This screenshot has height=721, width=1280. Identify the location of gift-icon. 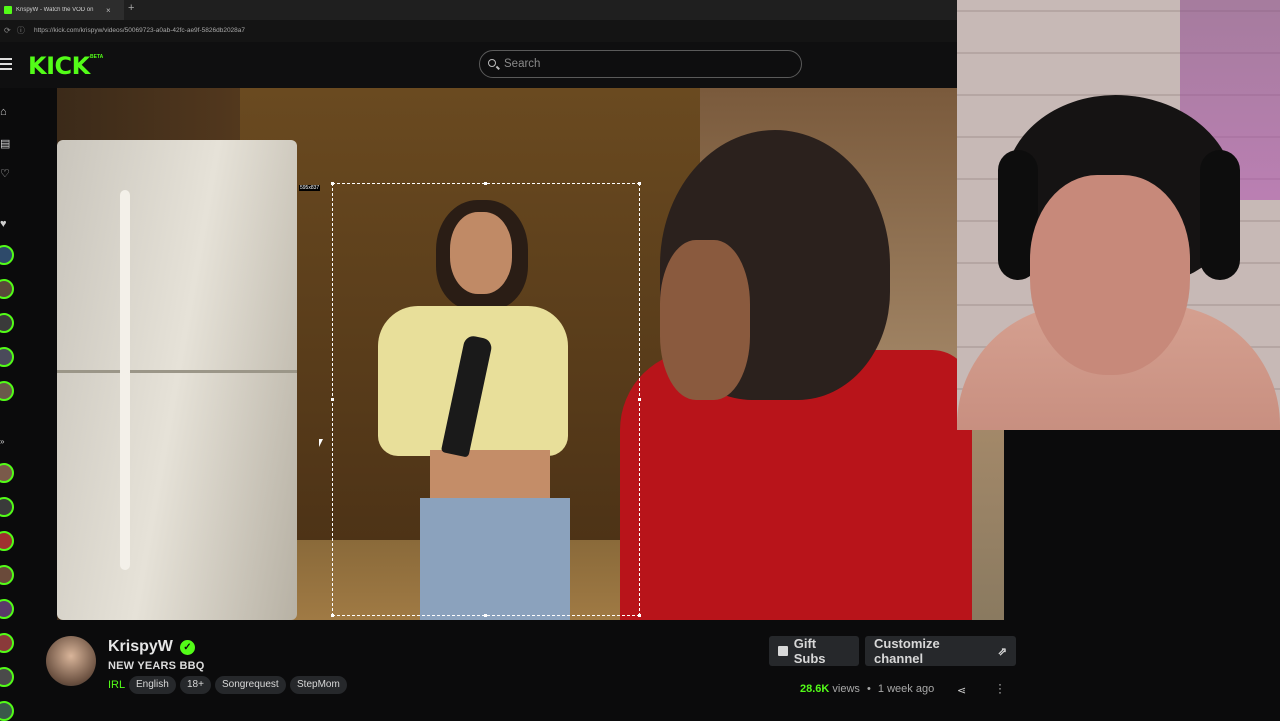
(783, 651).